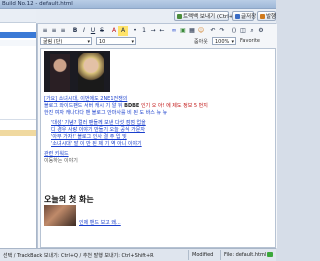 This screenshot has height=261, width=320. What do you see at coordinates (18, 43) in the screenshot?
I see `sidebar-item` at bounding box center [18, 43].